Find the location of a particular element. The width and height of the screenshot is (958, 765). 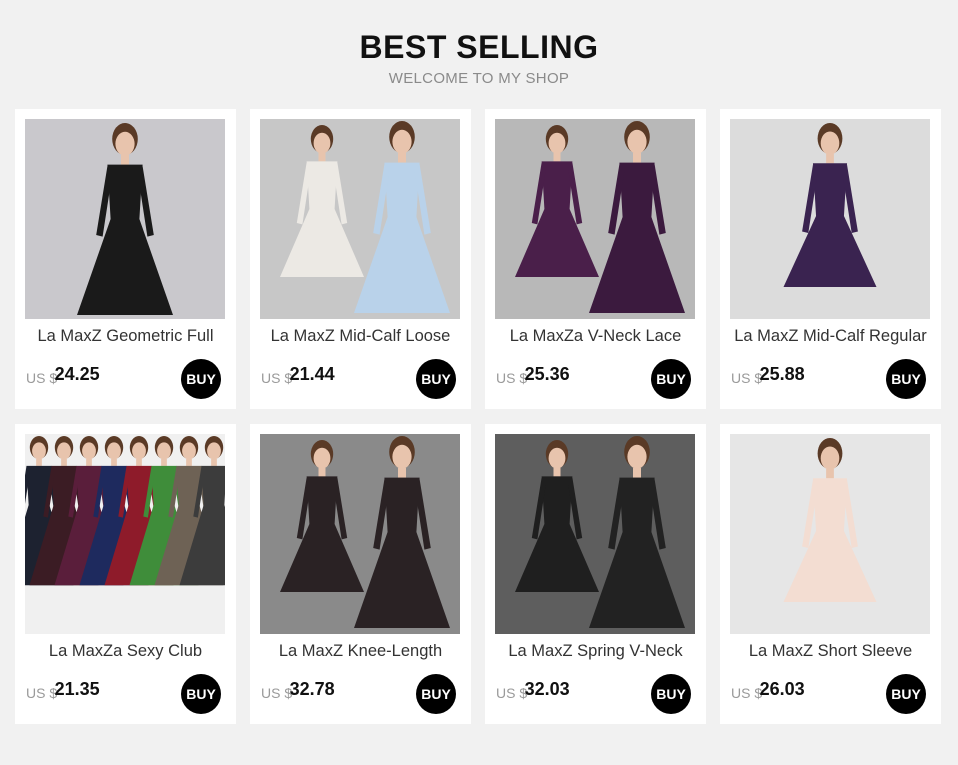

product-card: La MaxZ Short Sleeve US $ 26.03 BUY is located at coordinates (830, 574).